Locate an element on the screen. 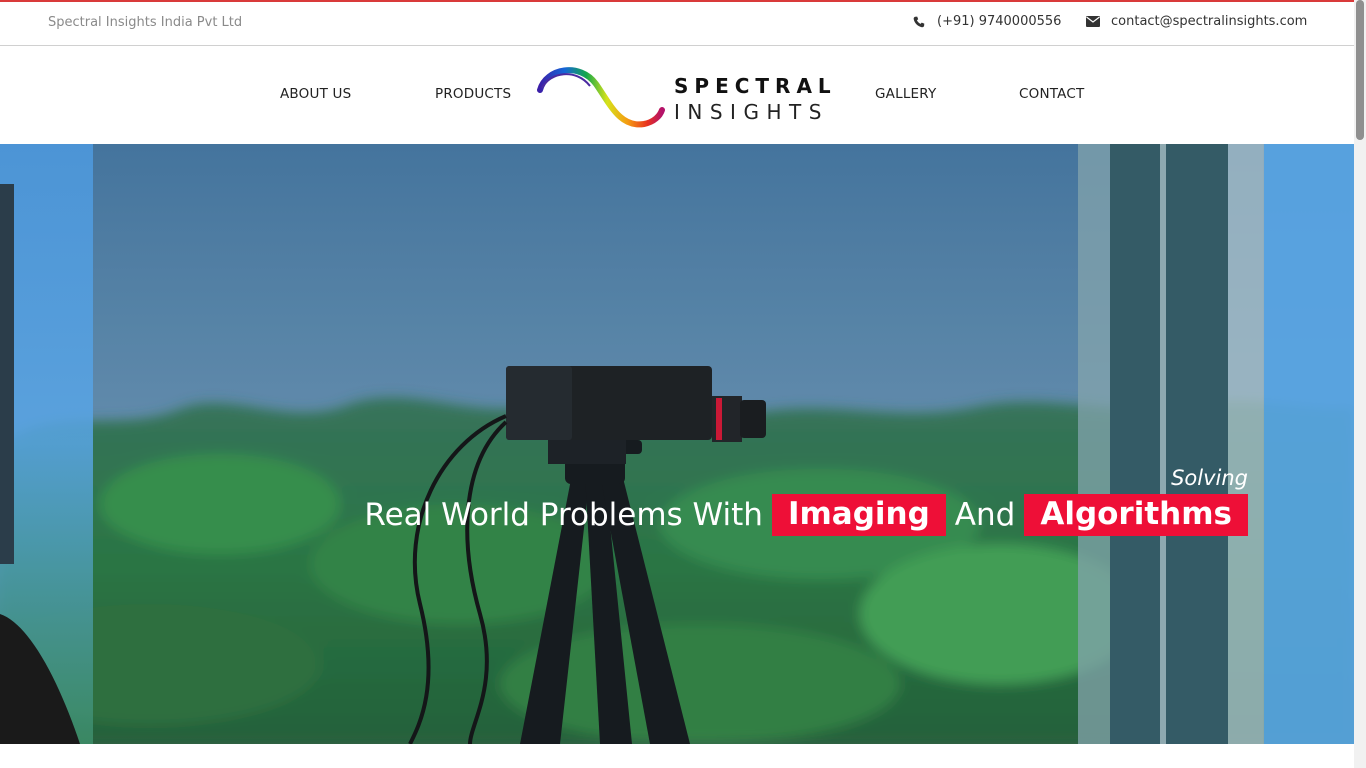  company-name: Spectral Insights India Pvt Ltd is located at coordinates (145, 22).